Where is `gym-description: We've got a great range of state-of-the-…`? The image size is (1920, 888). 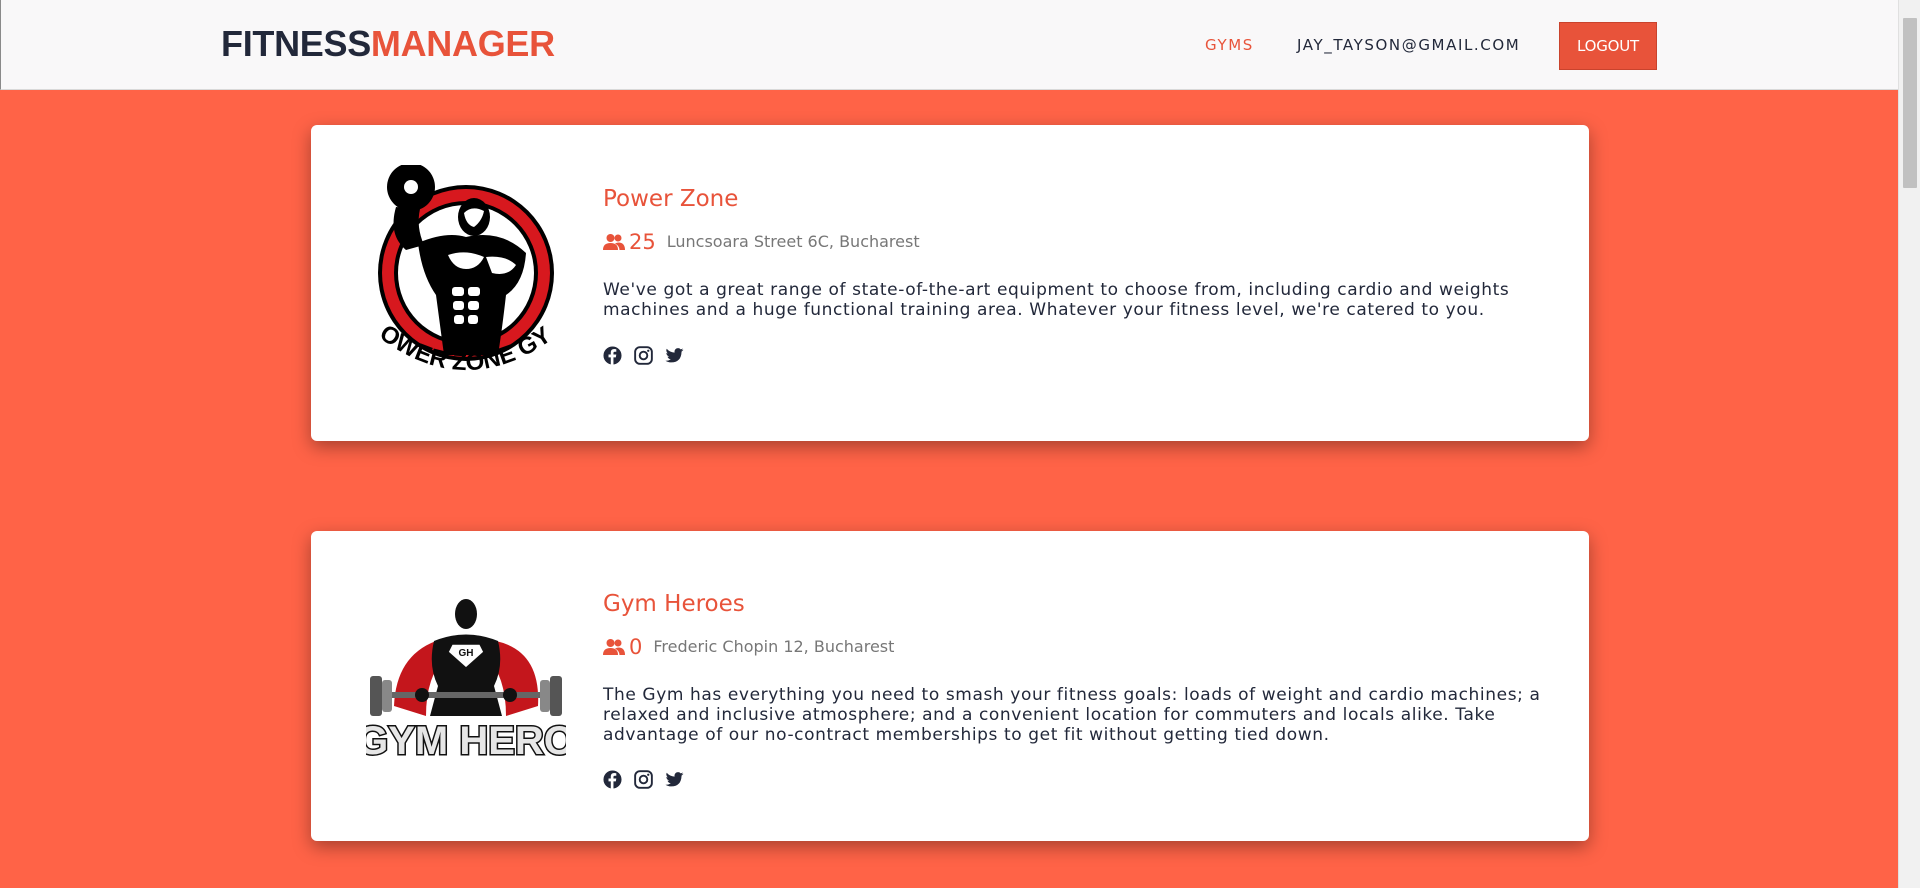
gym-description: We've got a great range of state-of-the-… is located at coordinates (1056, 300).